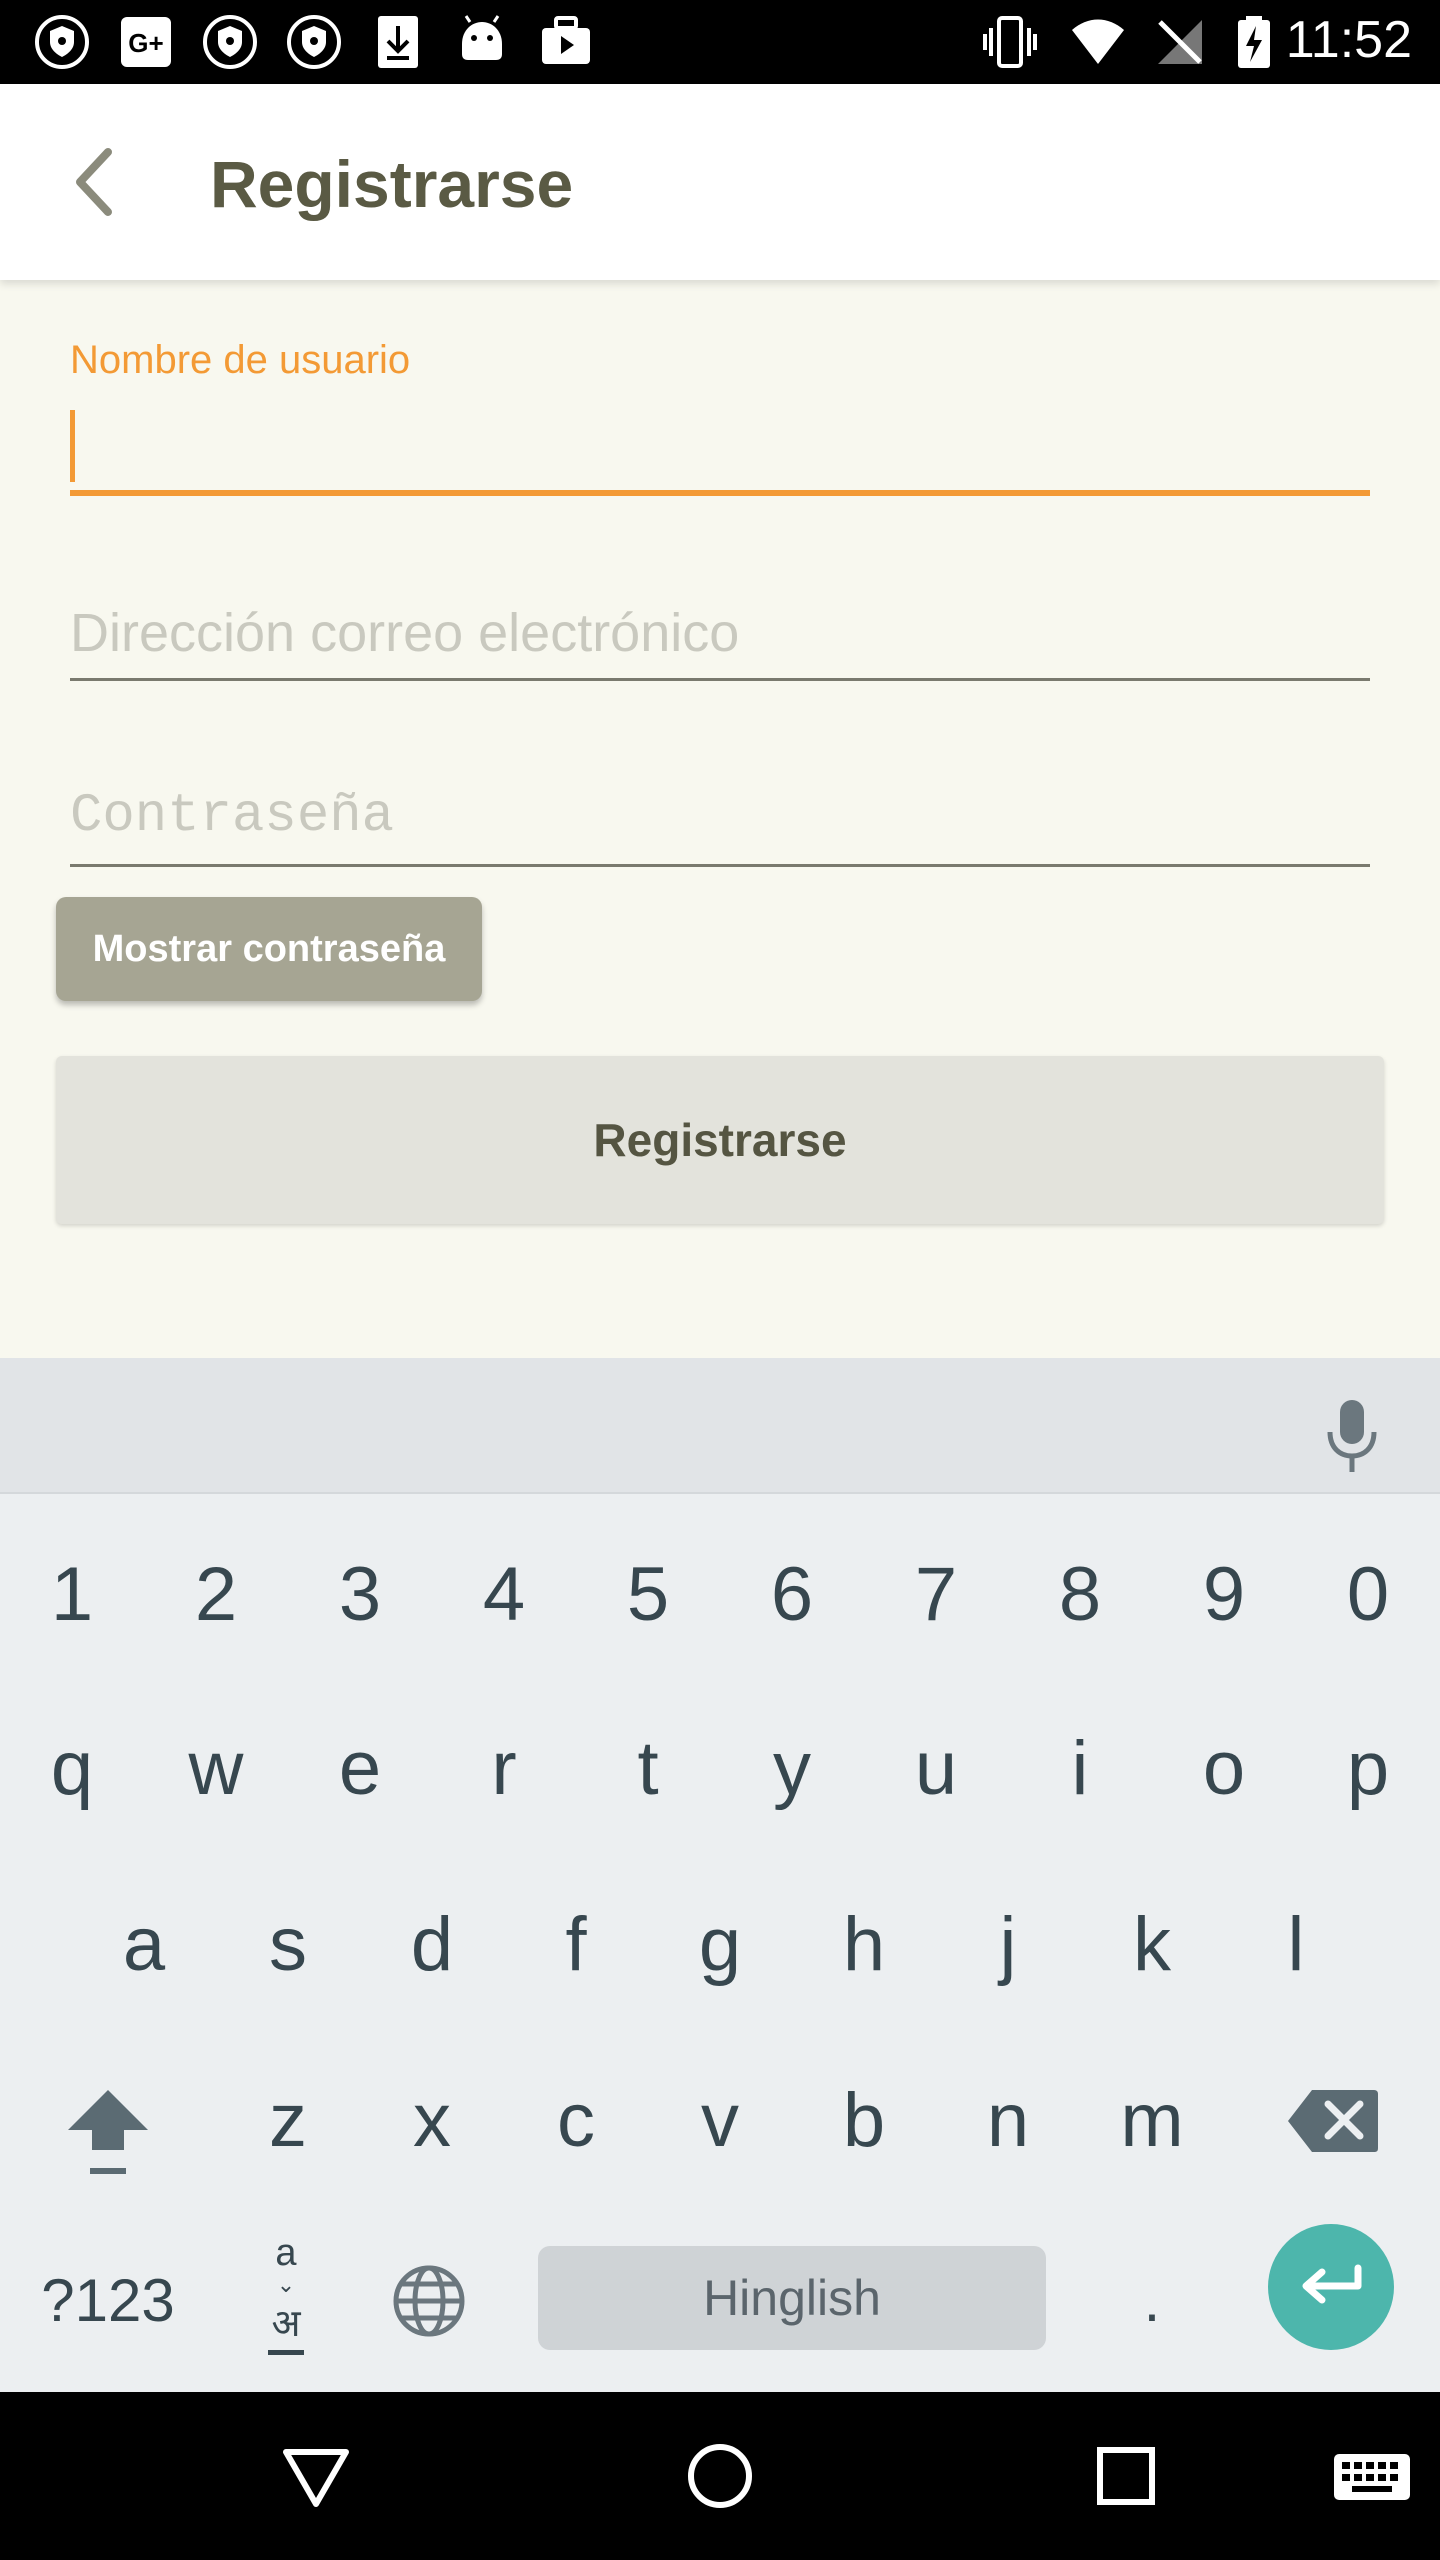  What do you see at coordinates (1152, 2120) in the screenshot?
I see `key-m: m` at bounding box center [1152, 2120].